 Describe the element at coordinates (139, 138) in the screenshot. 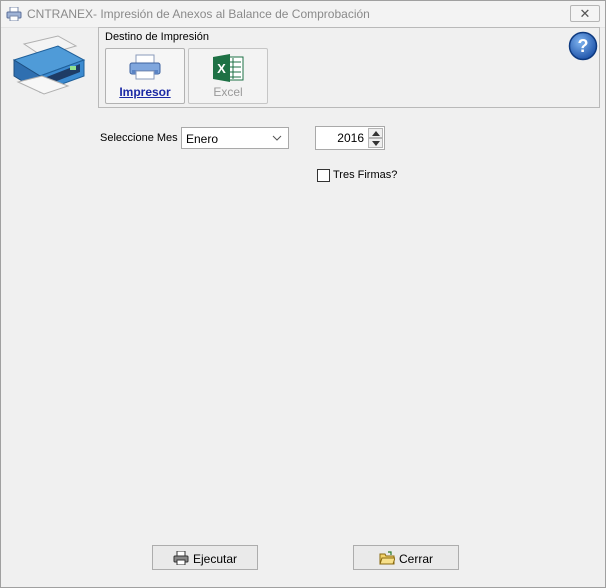

I see `mes-label: Seleccione Mes` at that location.